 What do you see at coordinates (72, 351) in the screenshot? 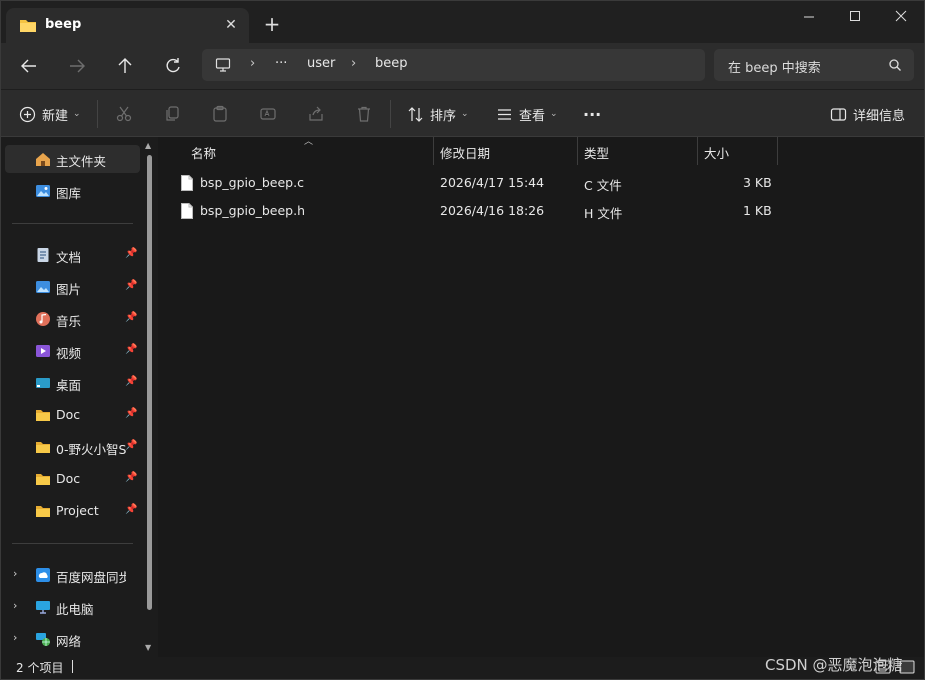
I see `sidebar-item-videos: 视频 📌` at bounding box center [72, 351].